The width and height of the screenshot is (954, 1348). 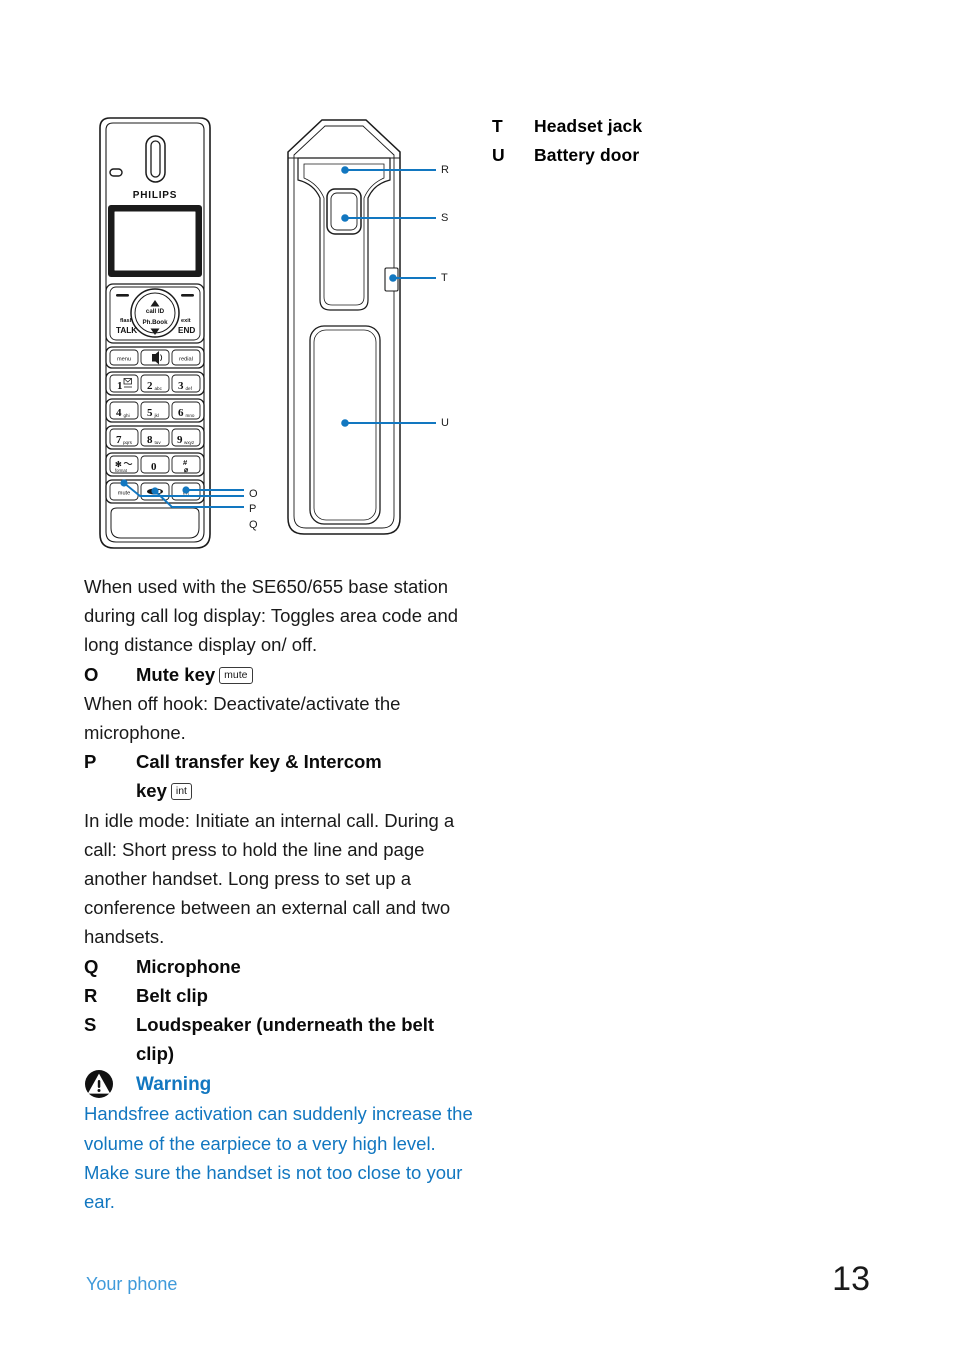 I want to click on legend-item-t: T Headset jack, so click(x=692, y=126).